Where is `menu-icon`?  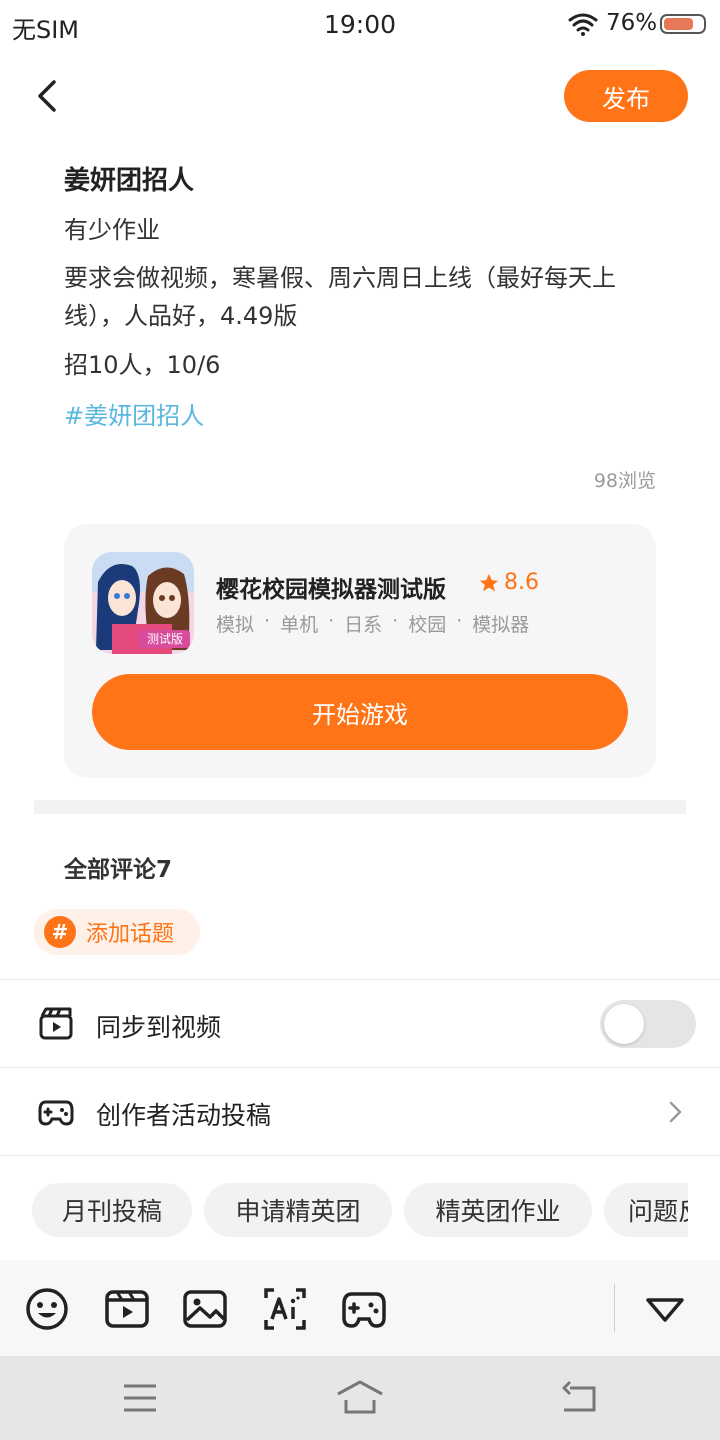 menu-icon is located at coordinates (140, 1398).